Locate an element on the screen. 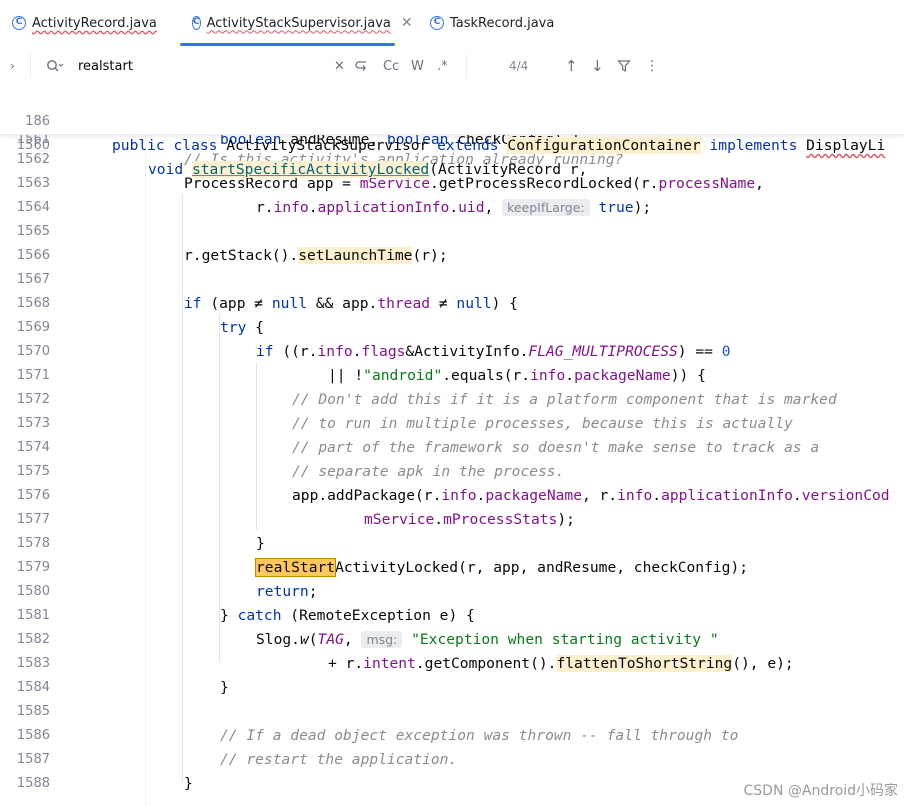 The width and height of the screenshot is (904, 806). line-number: 1560 is located at coordinates (33, 145).